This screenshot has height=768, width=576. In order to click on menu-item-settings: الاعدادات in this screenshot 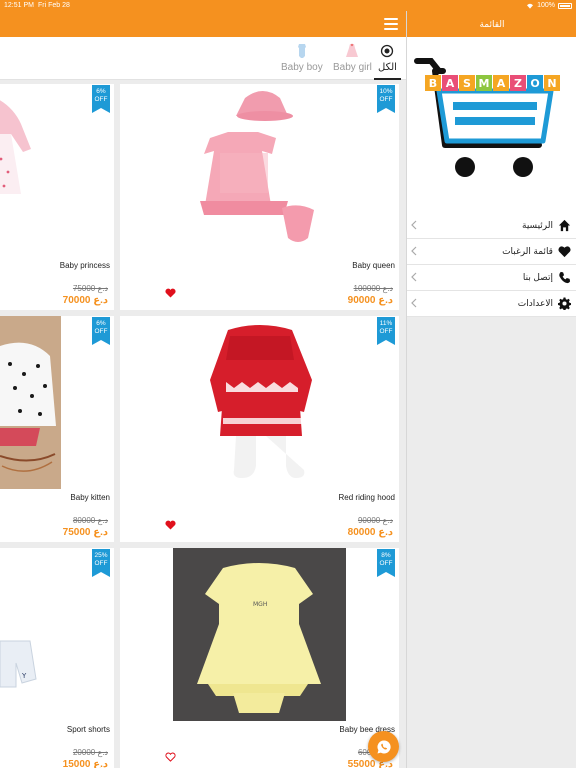, I will do `click(491, 304)`.